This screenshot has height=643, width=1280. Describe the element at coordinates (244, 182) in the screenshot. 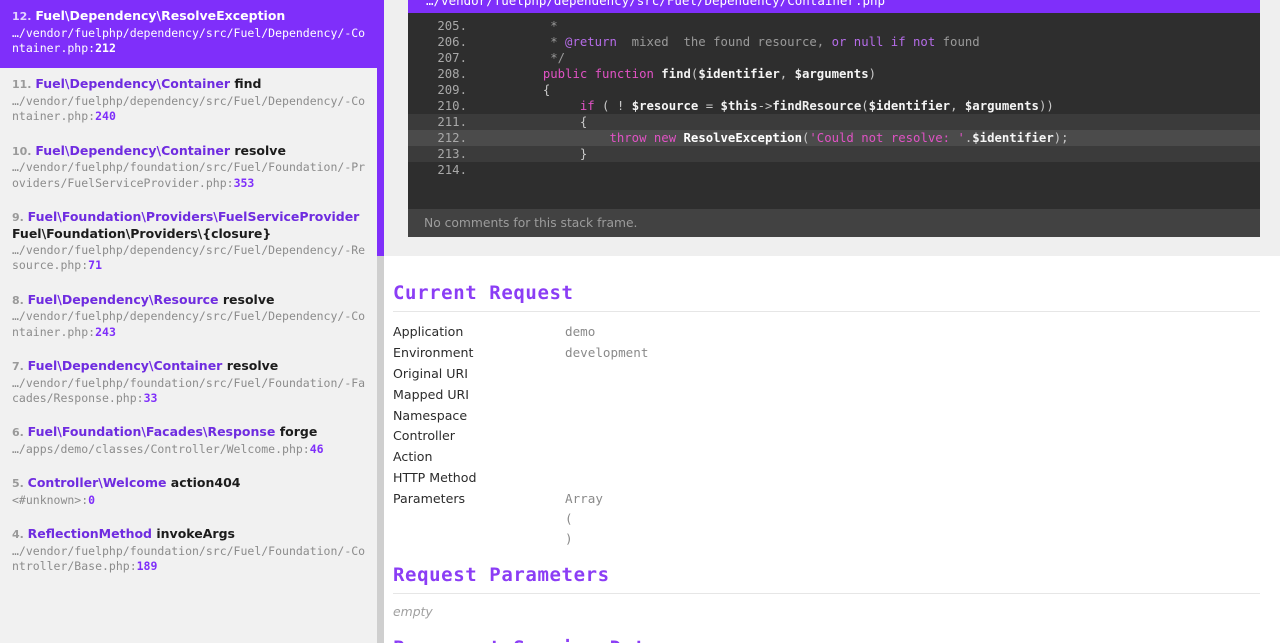

I see `stack-frame-line-number: 353` at that location.